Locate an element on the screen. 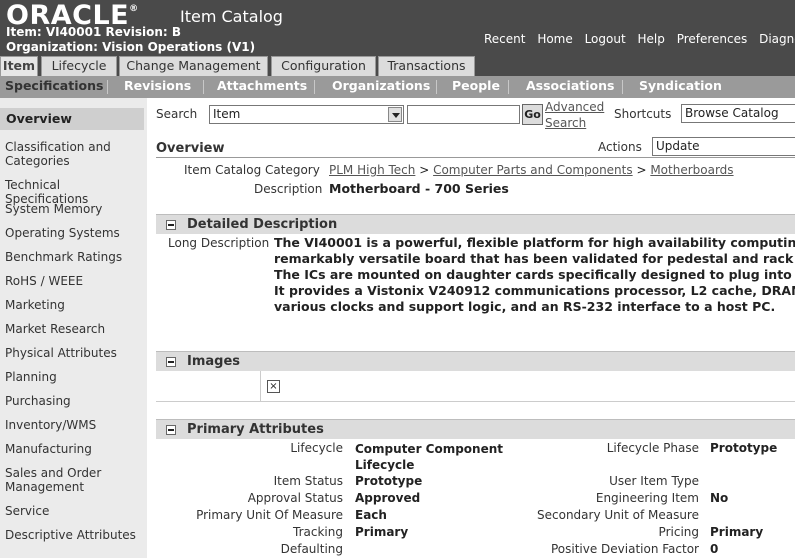  sidebar-item-marketing: Marketing is located at coordinates (74, 305).